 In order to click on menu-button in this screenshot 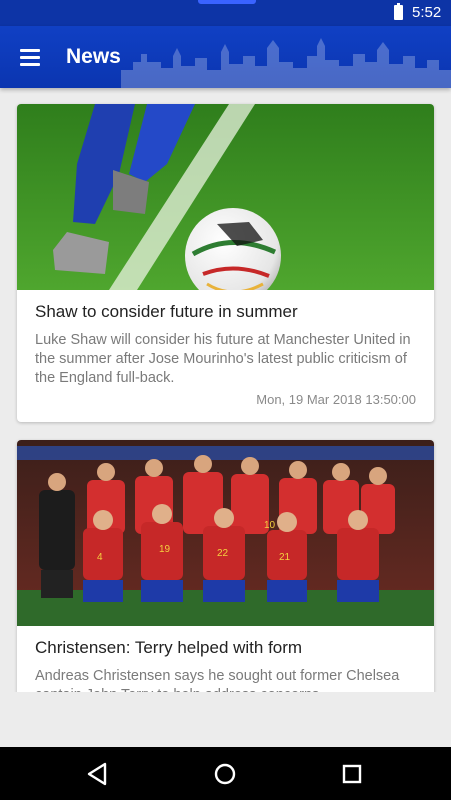, I will do `click(30, 57)`.